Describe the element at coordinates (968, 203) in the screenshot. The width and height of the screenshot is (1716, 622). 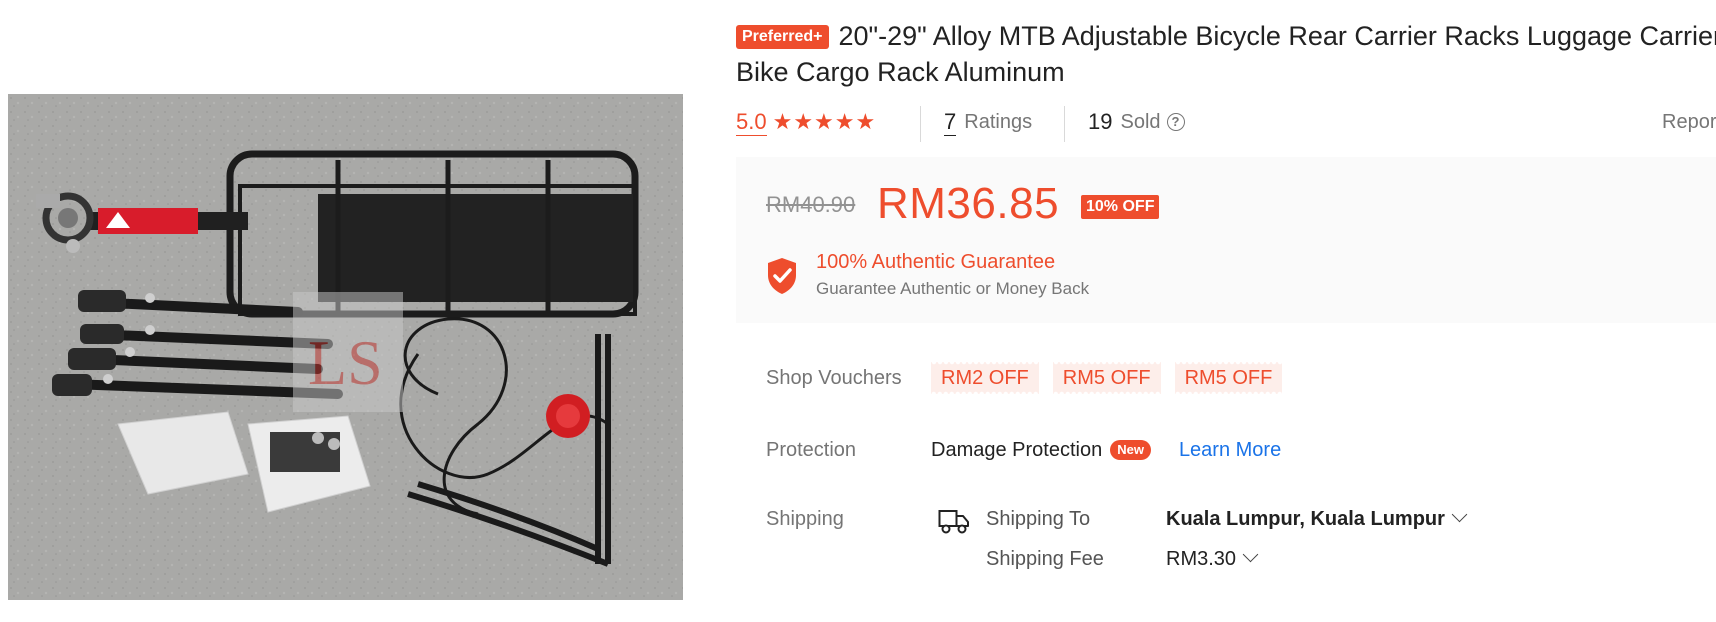
I see `current-price: RM36.85` at that location.